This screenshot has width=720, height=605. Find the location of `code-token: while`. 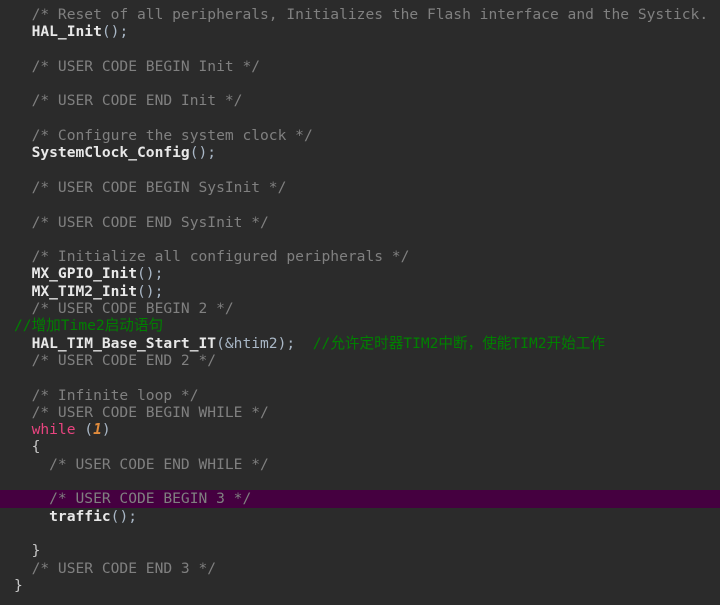

code-token: while is located at coordinates (45, 430).